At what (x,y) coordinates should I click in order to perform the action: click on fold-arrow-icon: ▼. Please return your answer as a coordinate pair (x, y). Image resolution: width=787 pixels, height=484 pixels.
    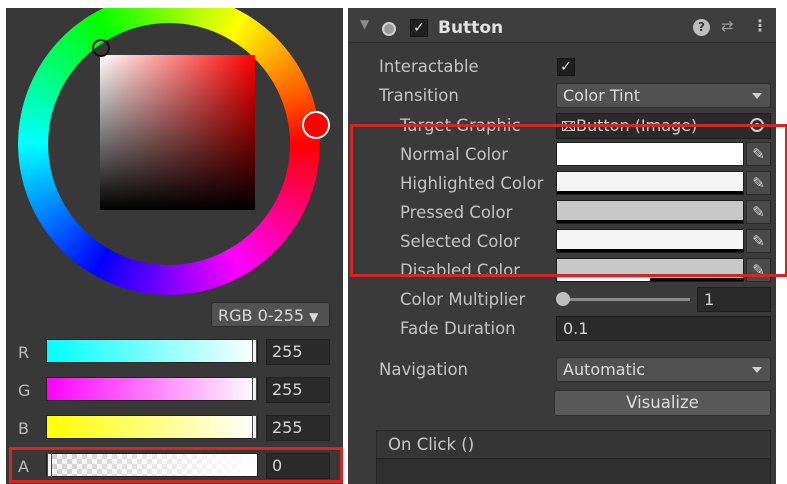
    Looking at the image, I should click on (364, 24).